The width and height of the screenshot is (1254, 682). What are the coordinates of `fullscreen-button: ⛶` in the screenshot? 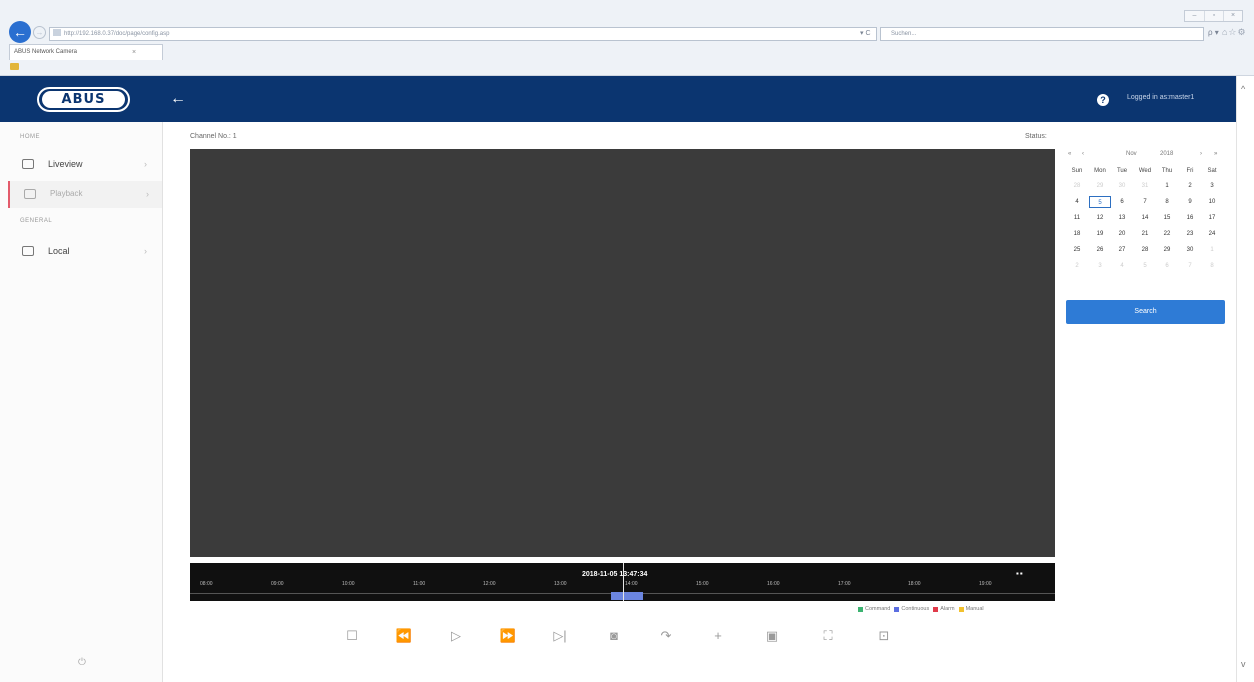 It's located at (828, 636).